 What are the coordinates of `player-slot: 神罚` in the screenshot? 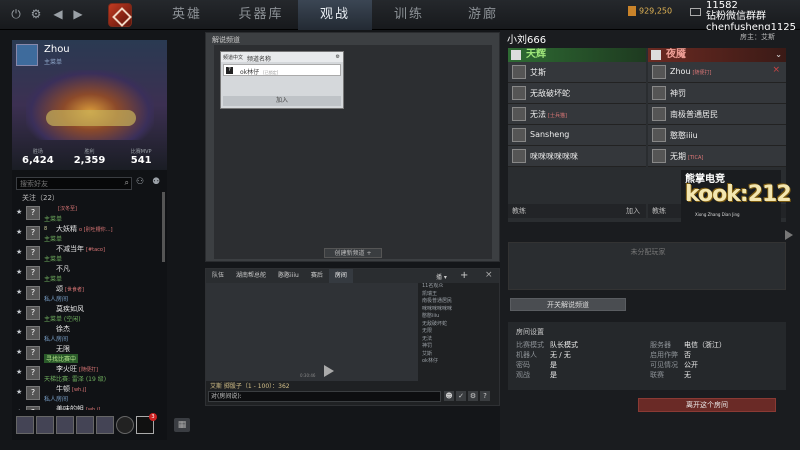 It's located at (717, 93).